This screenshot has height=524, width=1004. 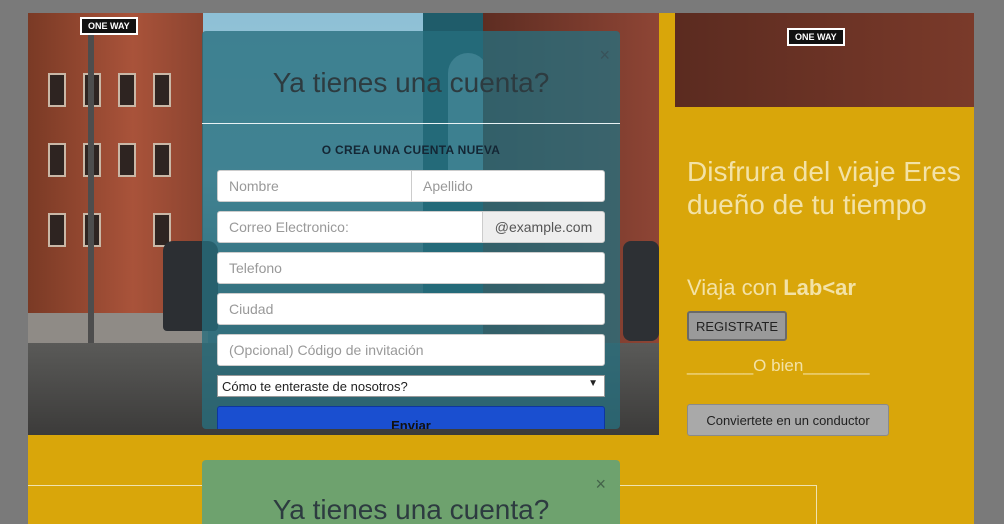 What do you see at coordinates (735, 287) in the screenshot?
I see `tagline-prefix: Viaja con` at bounding box center [735, 287].